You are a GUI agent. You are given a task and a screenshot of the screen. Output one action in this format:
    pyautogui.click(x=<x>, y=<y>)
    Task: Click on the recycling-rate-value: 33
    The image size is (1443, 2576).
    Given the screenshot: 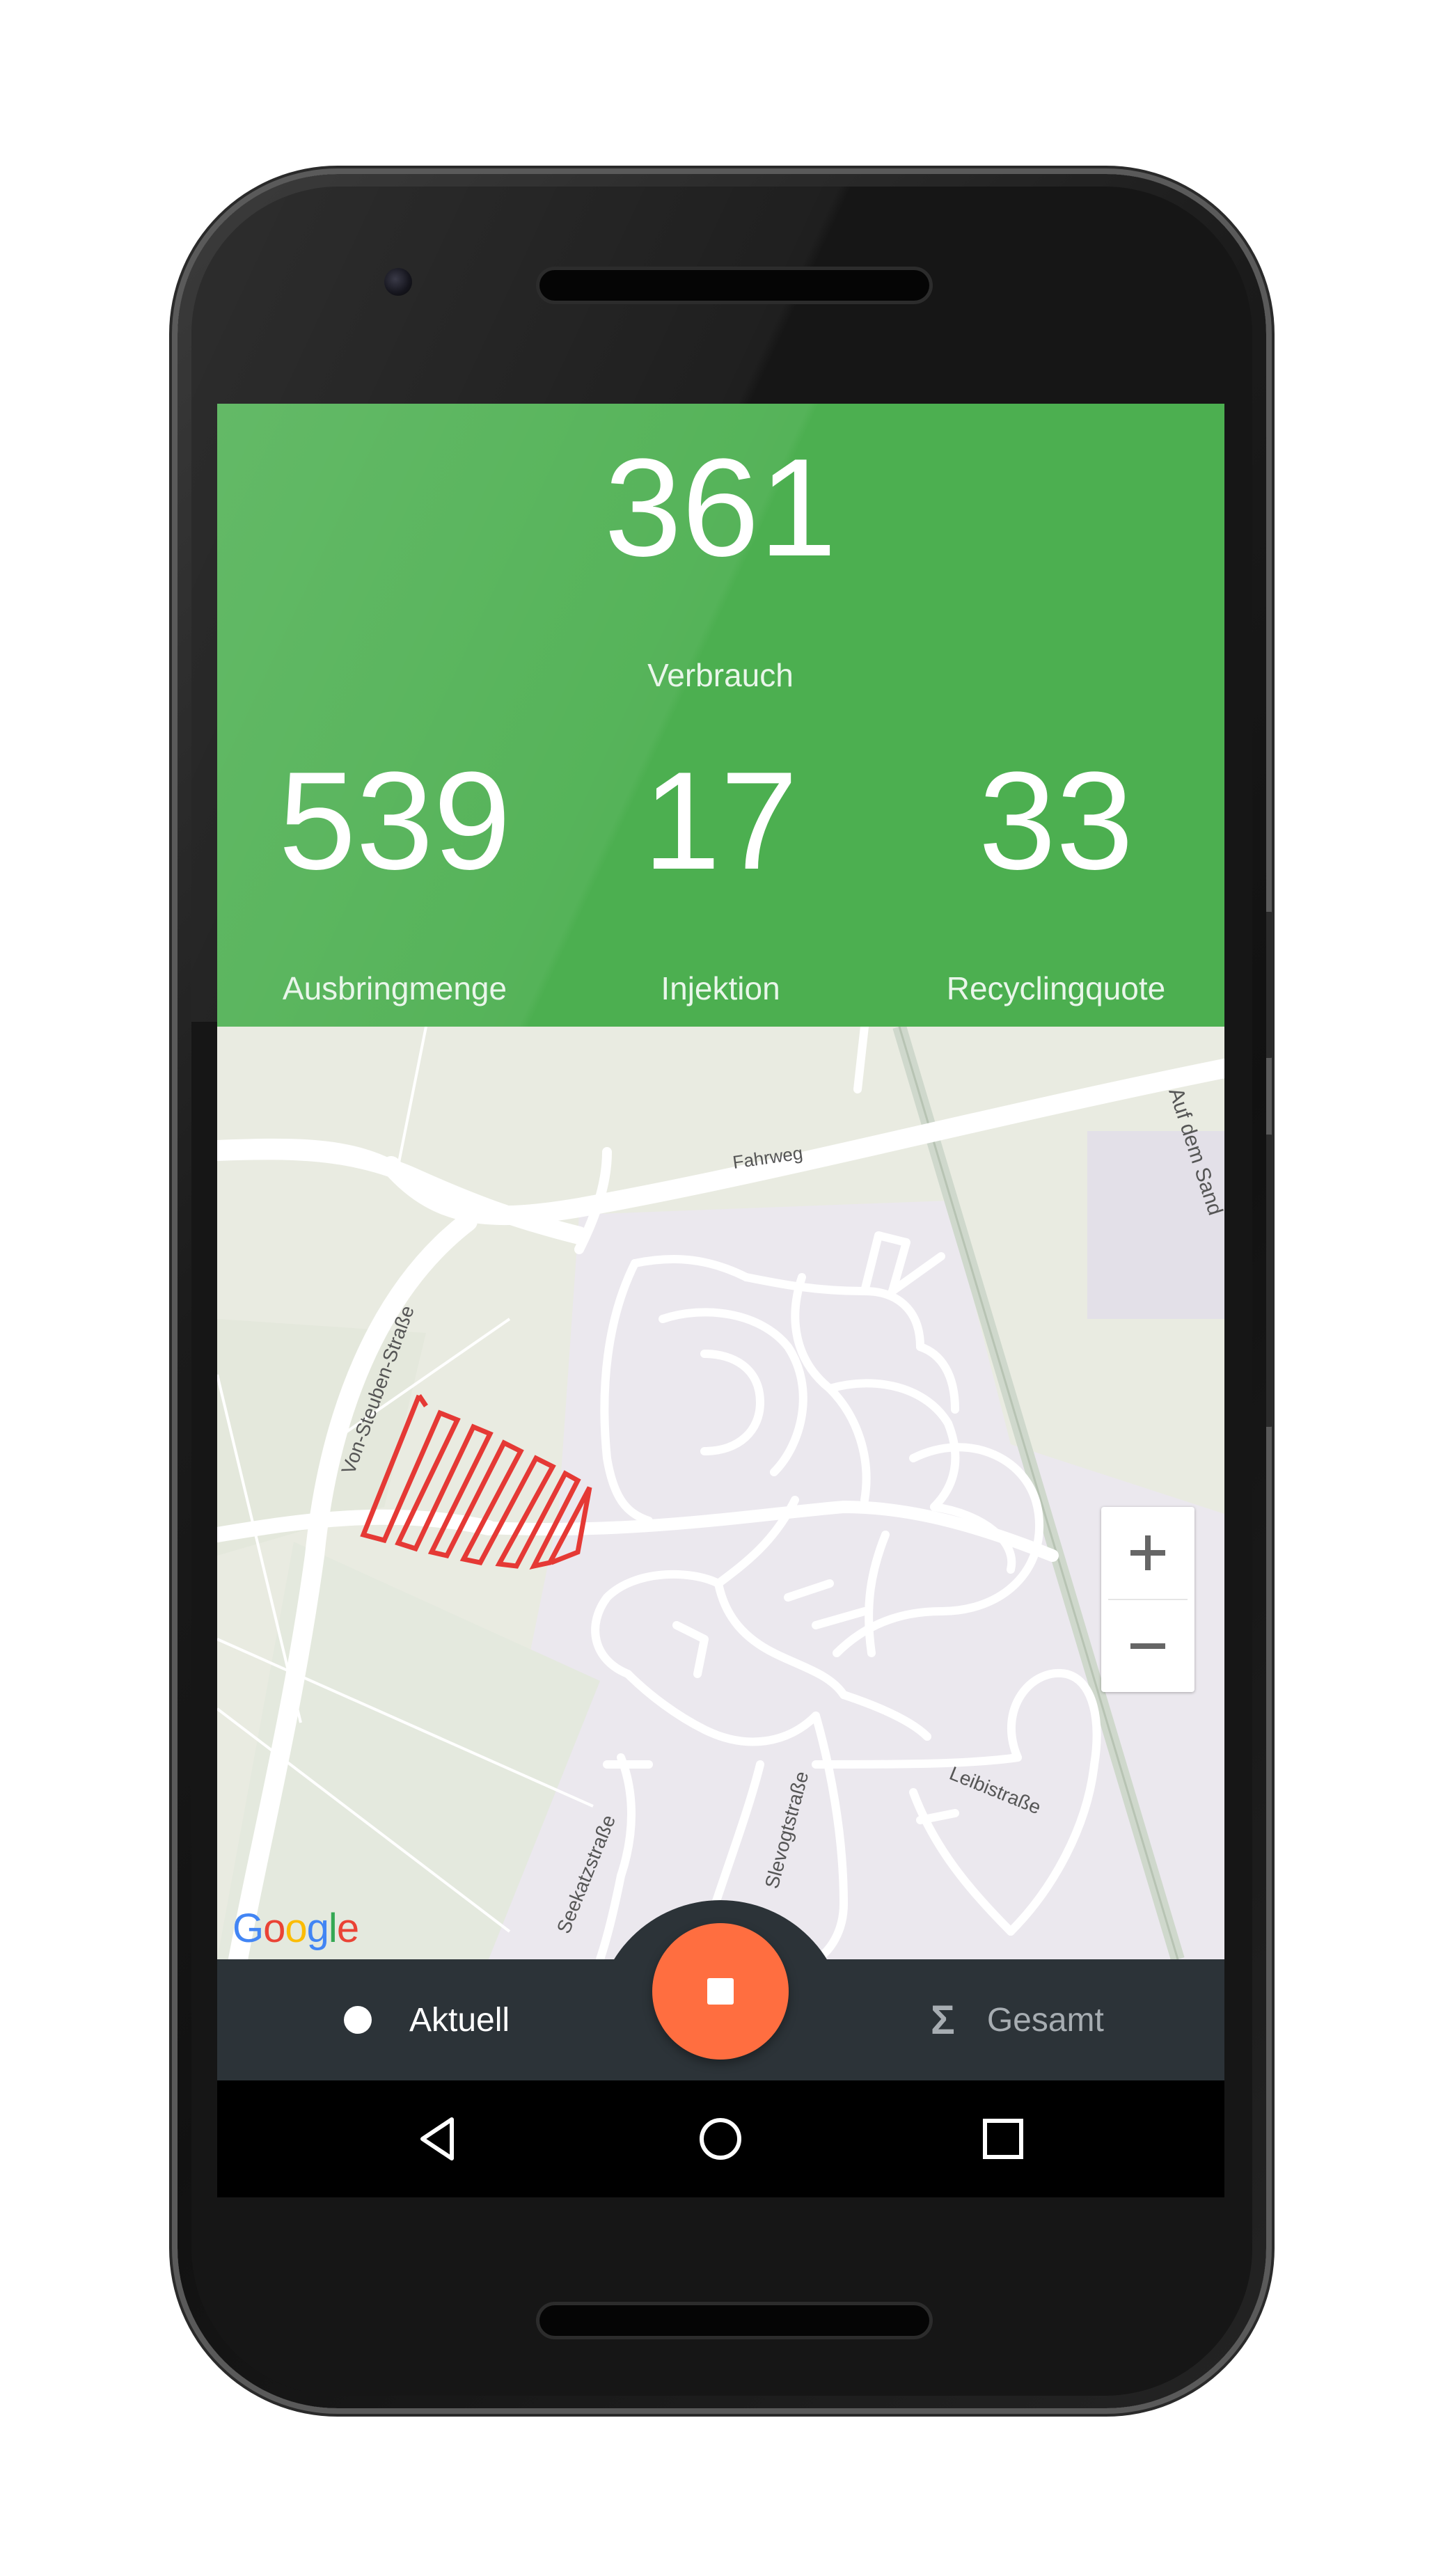 What is the action you would take?
    pyautogui.click(x=1056, y=821)
    